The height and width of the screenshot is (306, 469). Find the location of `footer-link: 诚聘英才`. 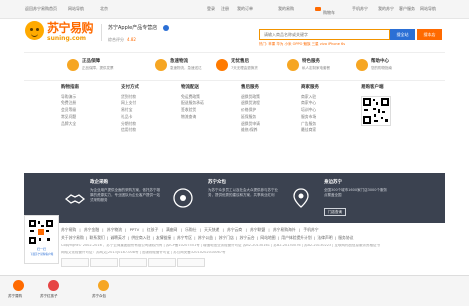

footer-link: 诚聘英才 is located at coordinates (117, 237).